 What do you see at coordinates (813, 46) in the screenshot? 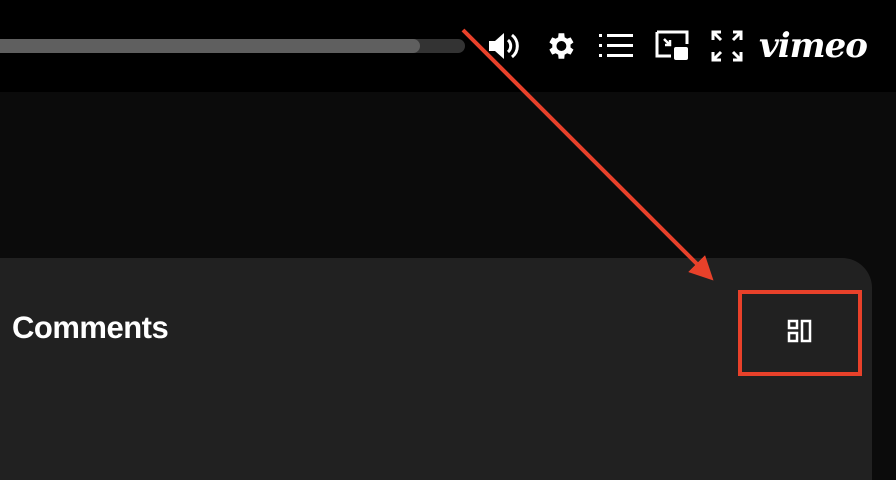
I see `vimeo-logo: vimeo` at bounding box center [813, 46].